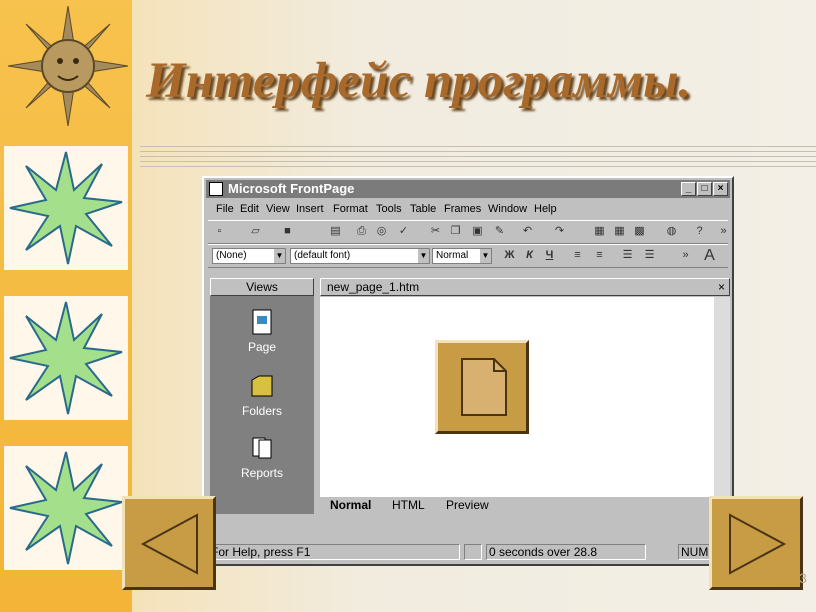 The image size is (816, 612). I want to click on document-icon, so click(484, 387).